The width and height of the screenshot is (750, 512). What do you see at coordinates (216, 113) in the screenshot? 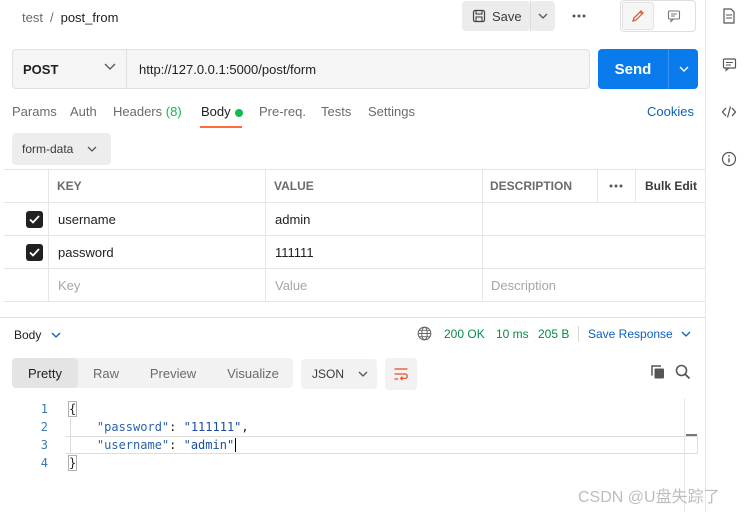
I see `tab-body: Body` at bounding box center [216, 113].